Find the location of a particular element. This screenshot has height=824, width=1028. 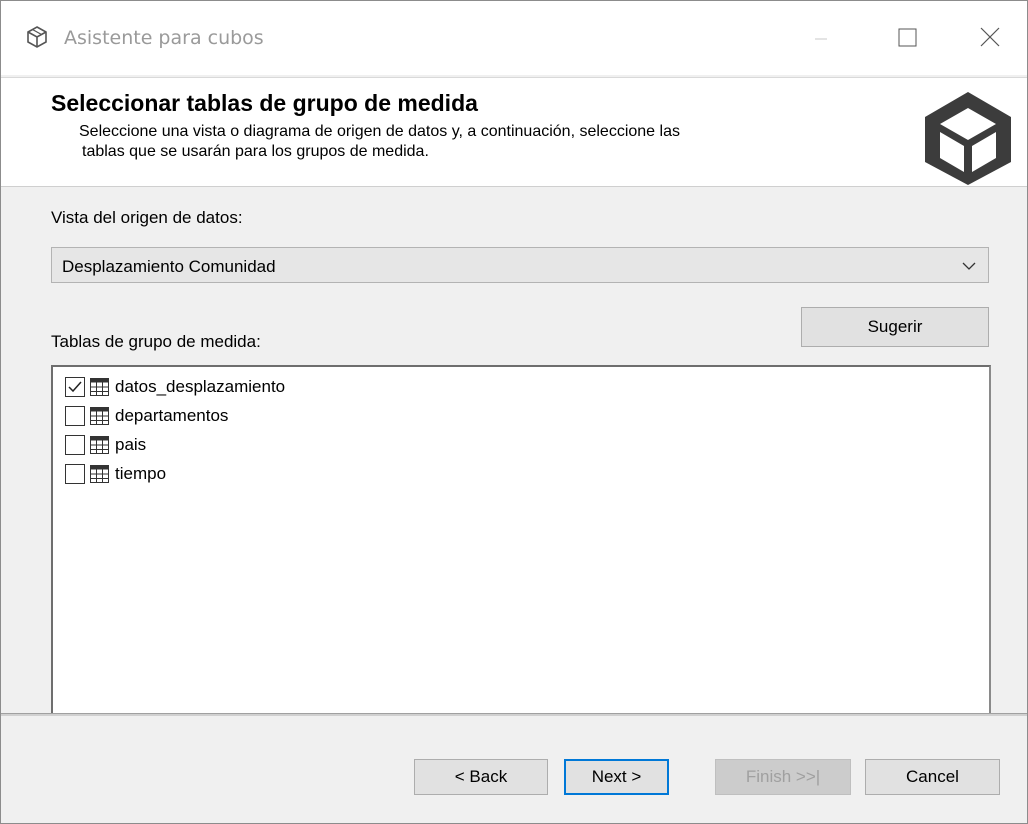

back-button: < Back is located at coordinates (481, 777).